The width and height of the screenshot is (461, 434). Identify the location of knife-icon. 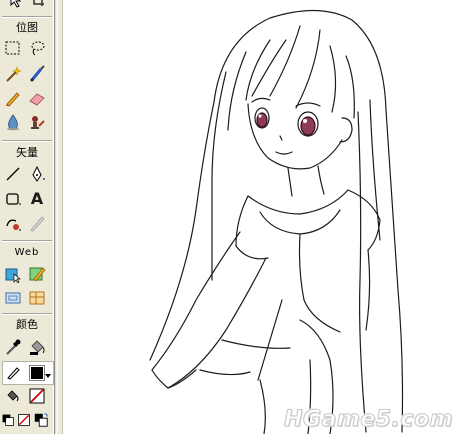
(37, 223).